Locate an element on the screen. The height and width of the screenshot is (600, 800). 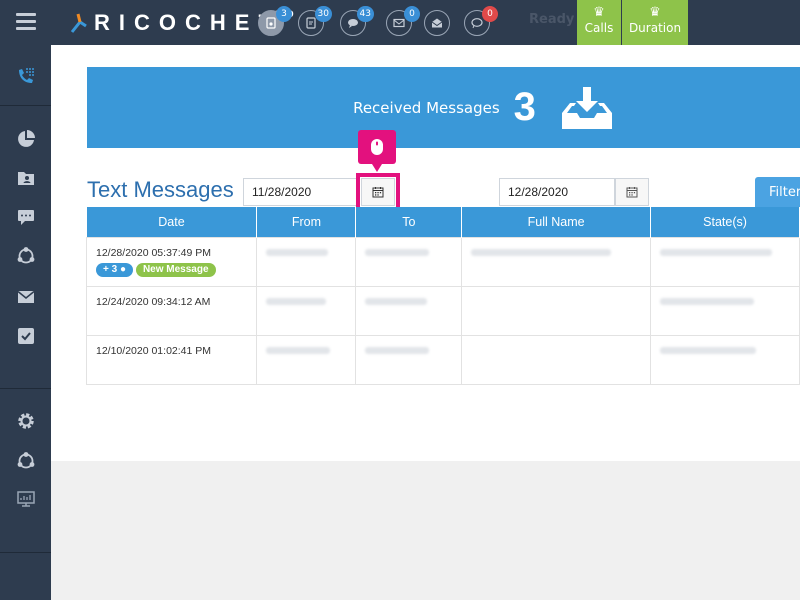
end-date-input is located at coordinates (557, 192).